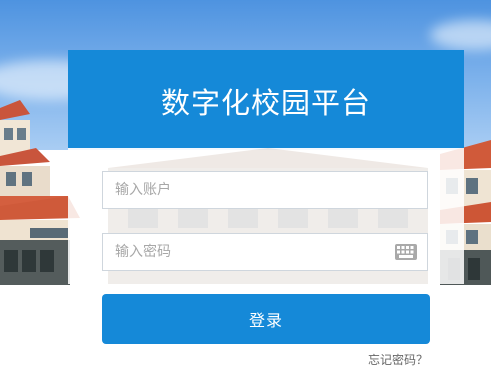  I want to click on username-field, so click(265, 190).